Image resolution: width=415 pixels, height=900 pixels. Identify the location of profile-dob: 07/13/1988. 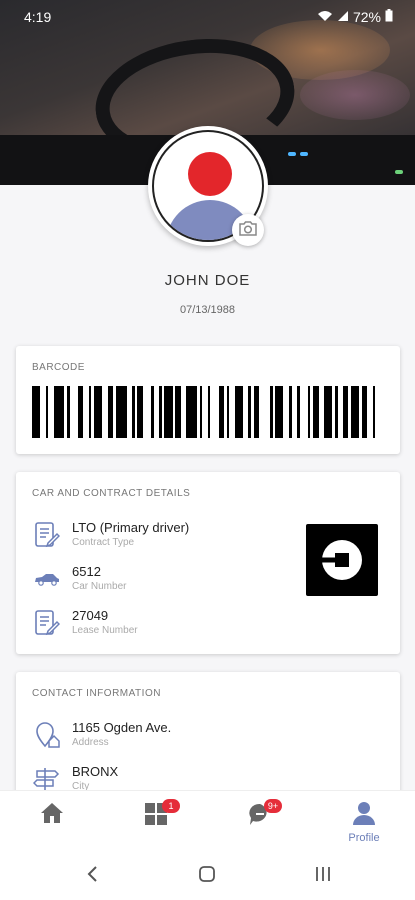
(207, 310).